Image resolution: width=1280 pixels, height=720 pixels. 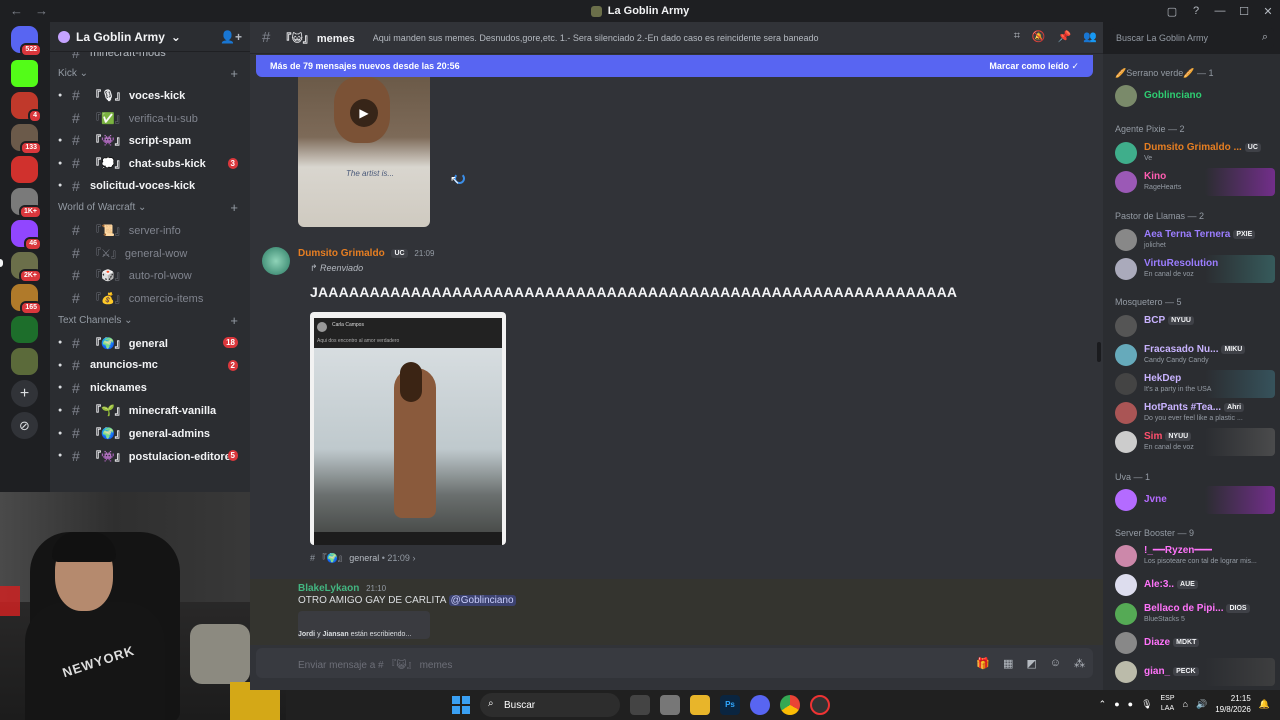 I want to click on explore-icon: ⊘, so click(x=24, y=425).